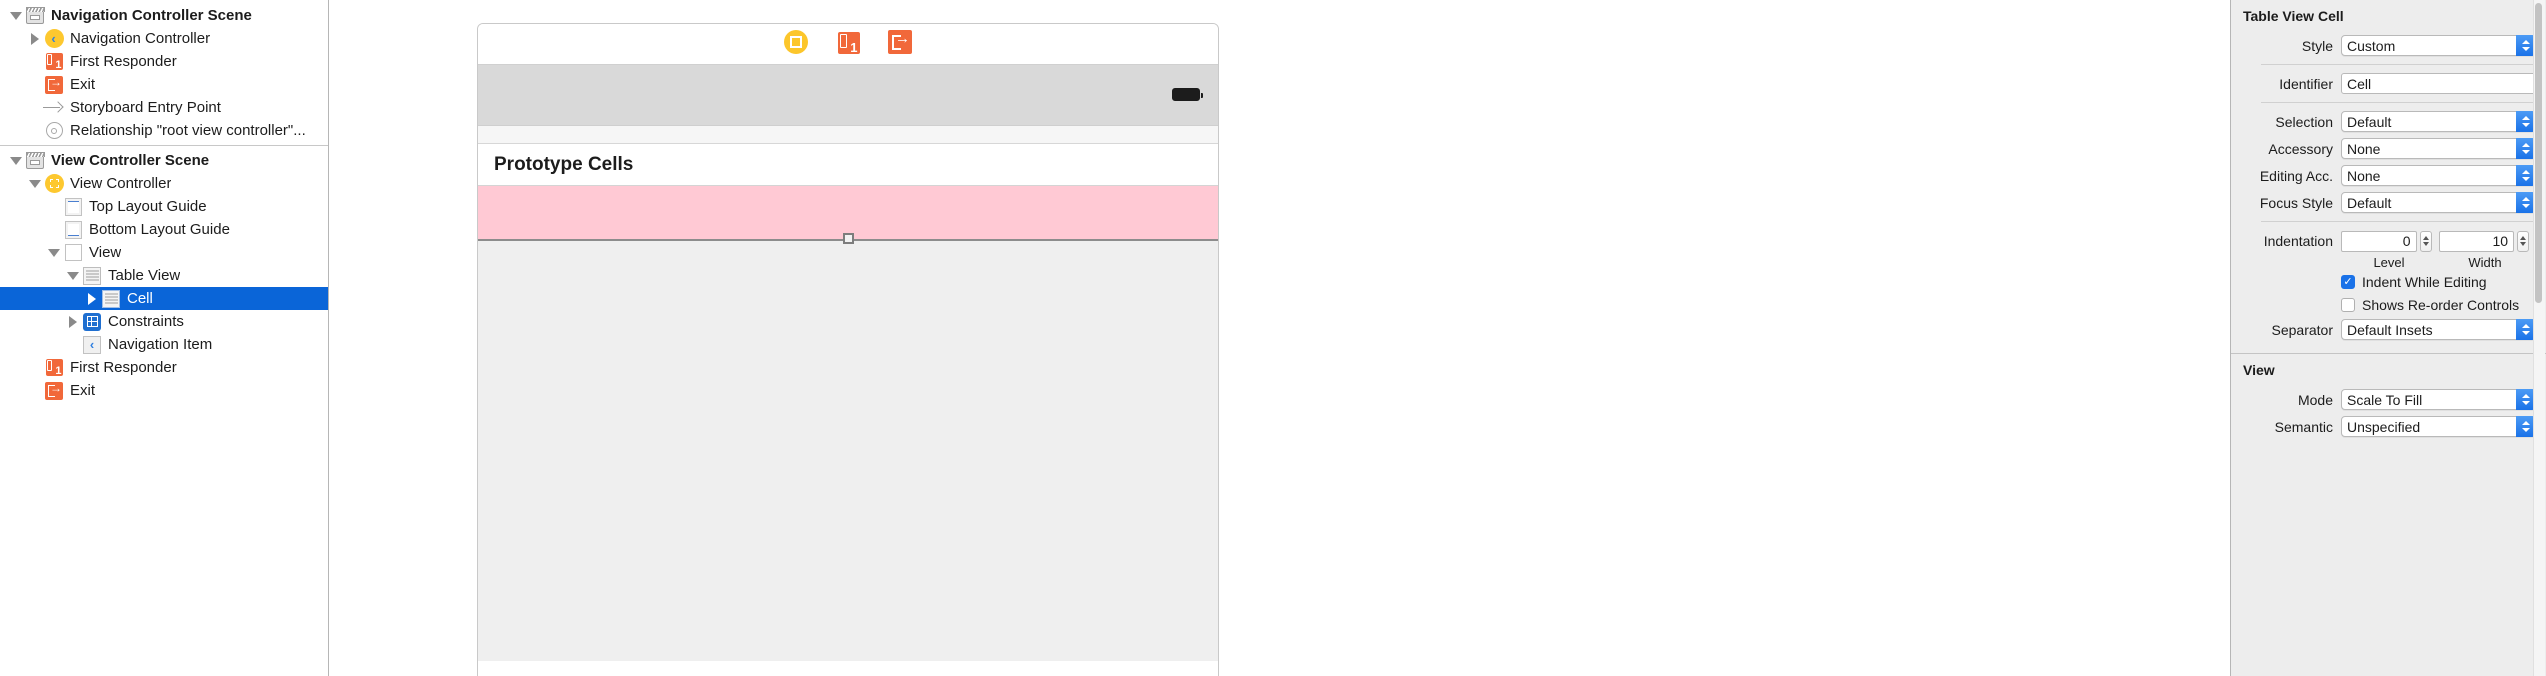 Image resolution: width=2546 pixels, height=676 pixels. I want to click on popup-value-selection: Default, so click(2369, 121).